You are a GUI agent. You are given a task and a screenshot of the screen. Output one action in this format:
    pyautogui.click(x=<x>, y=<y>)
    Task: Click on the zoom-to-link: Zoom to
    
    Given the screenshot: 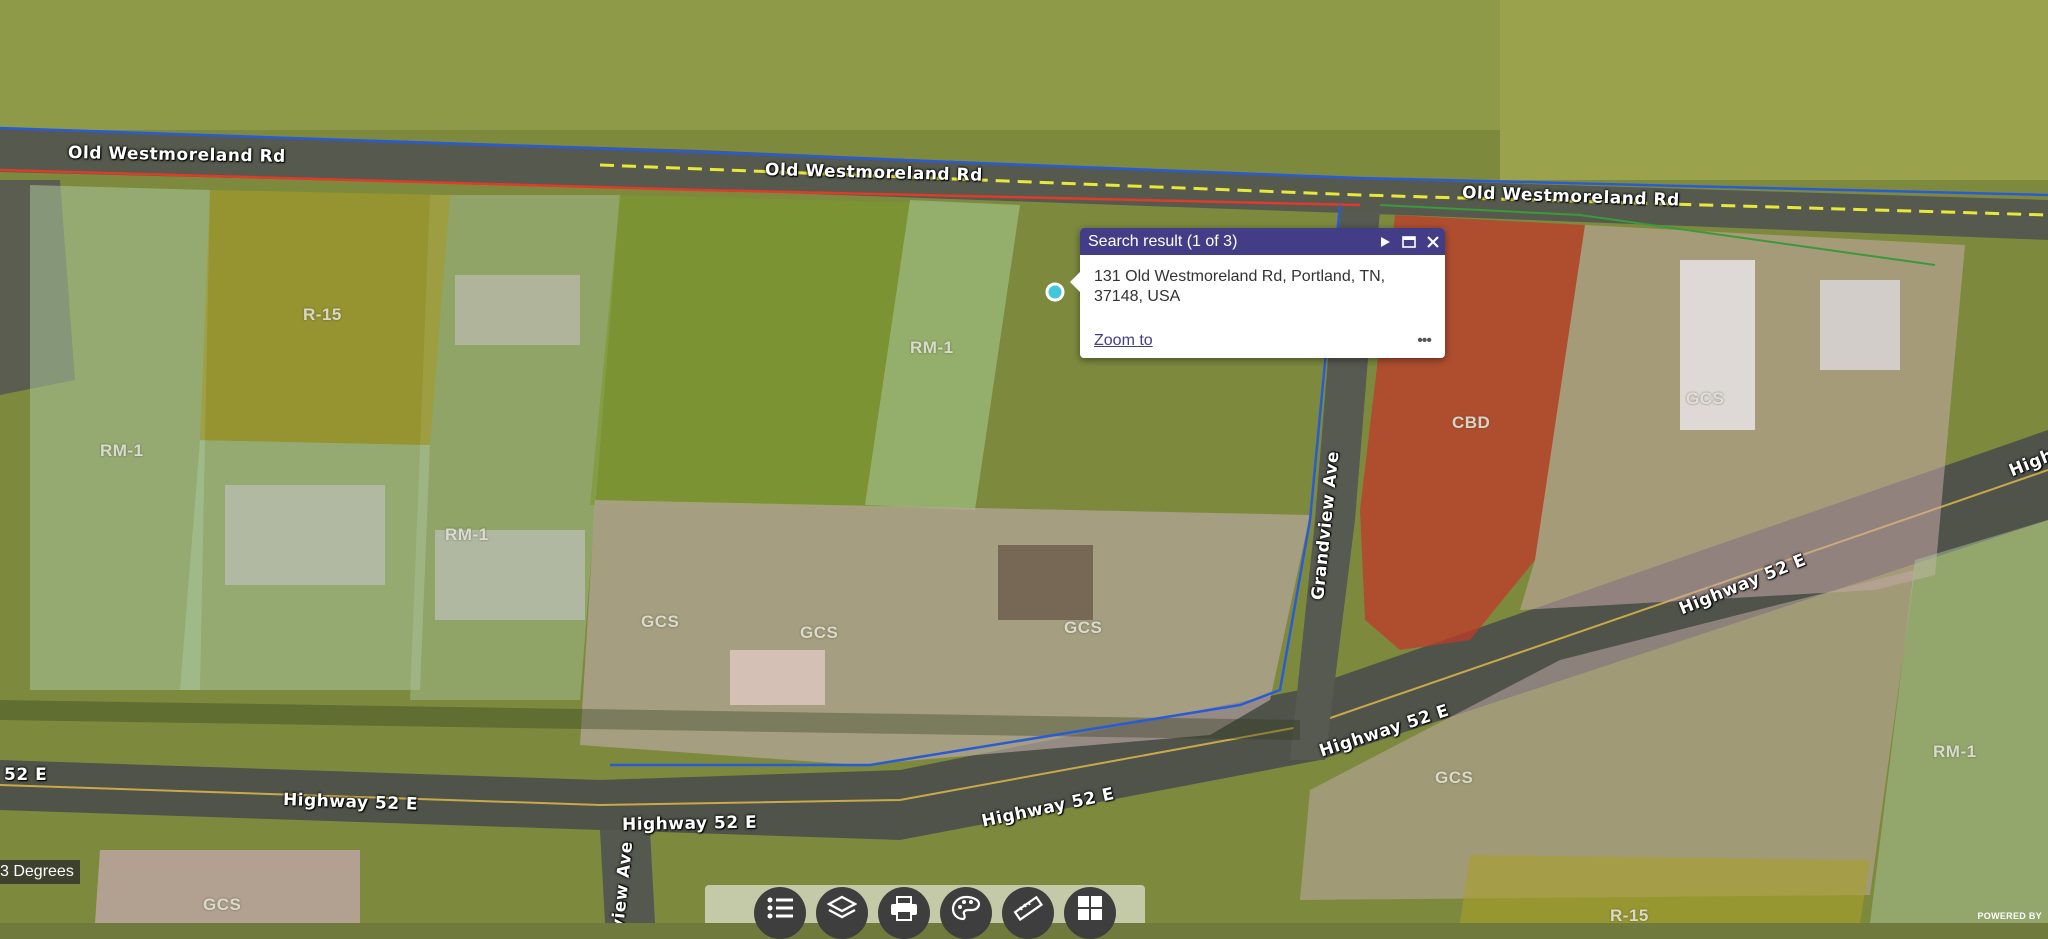 What is the action you would take?
    pyautogui.click(x=1123, y=341)
    